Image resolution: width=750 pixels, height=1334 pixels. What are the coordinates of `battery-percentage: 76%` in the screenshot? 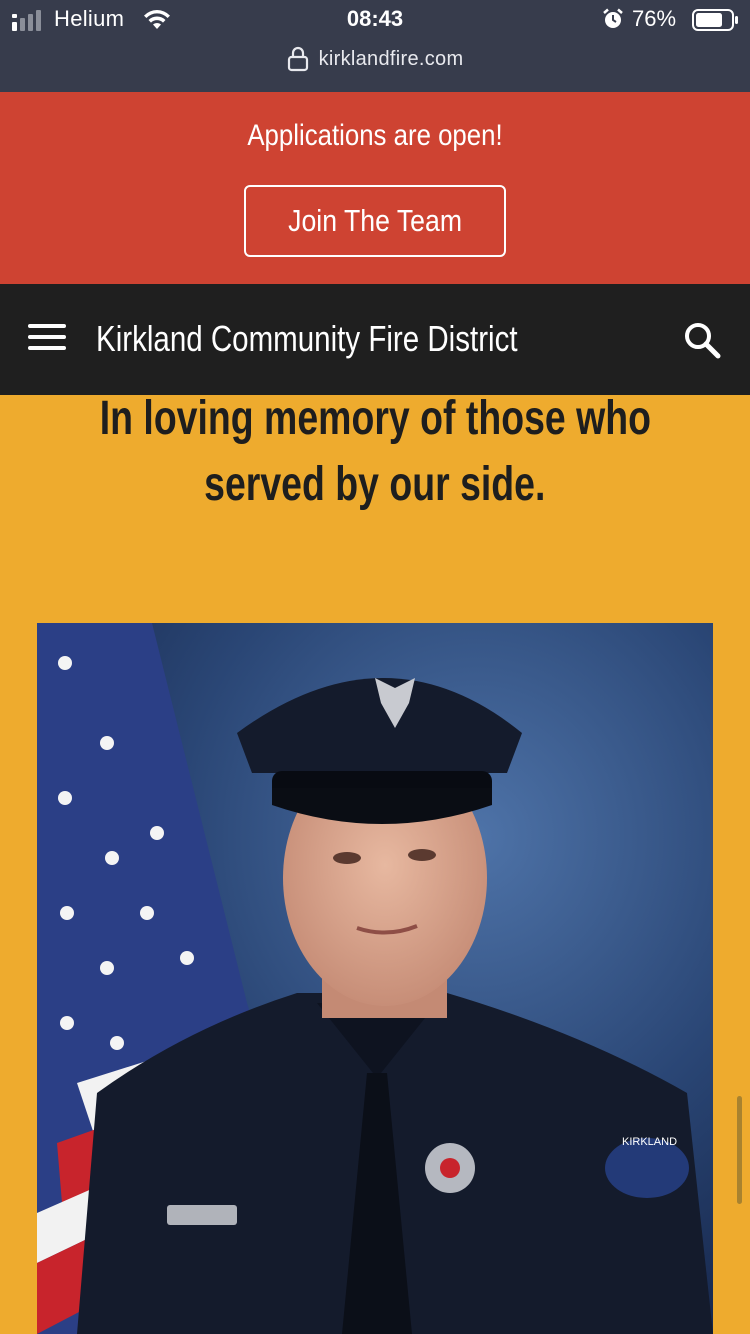 It's located at (654, 18).